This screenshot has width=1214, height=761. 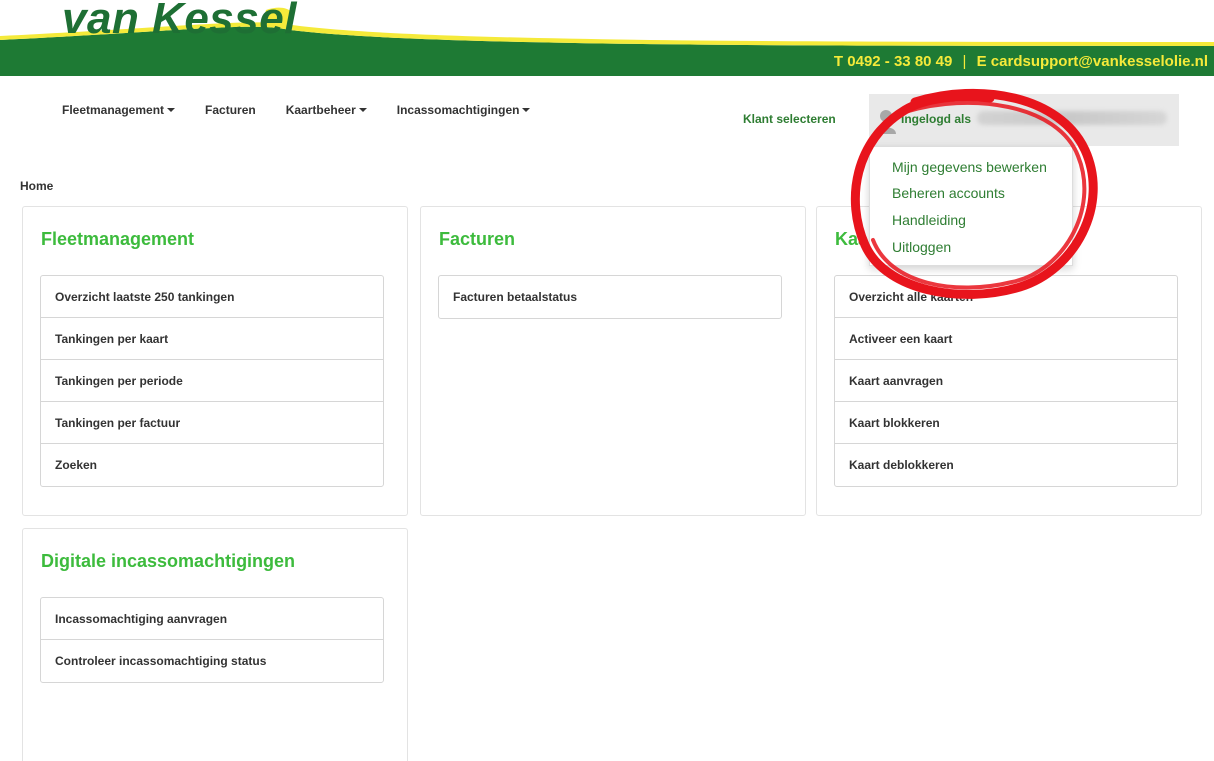 What do you see at coordinates (936, 119) in the screenshot?
I see `logged-in-label: Ingelogd als` at bounding box center [936, 119].